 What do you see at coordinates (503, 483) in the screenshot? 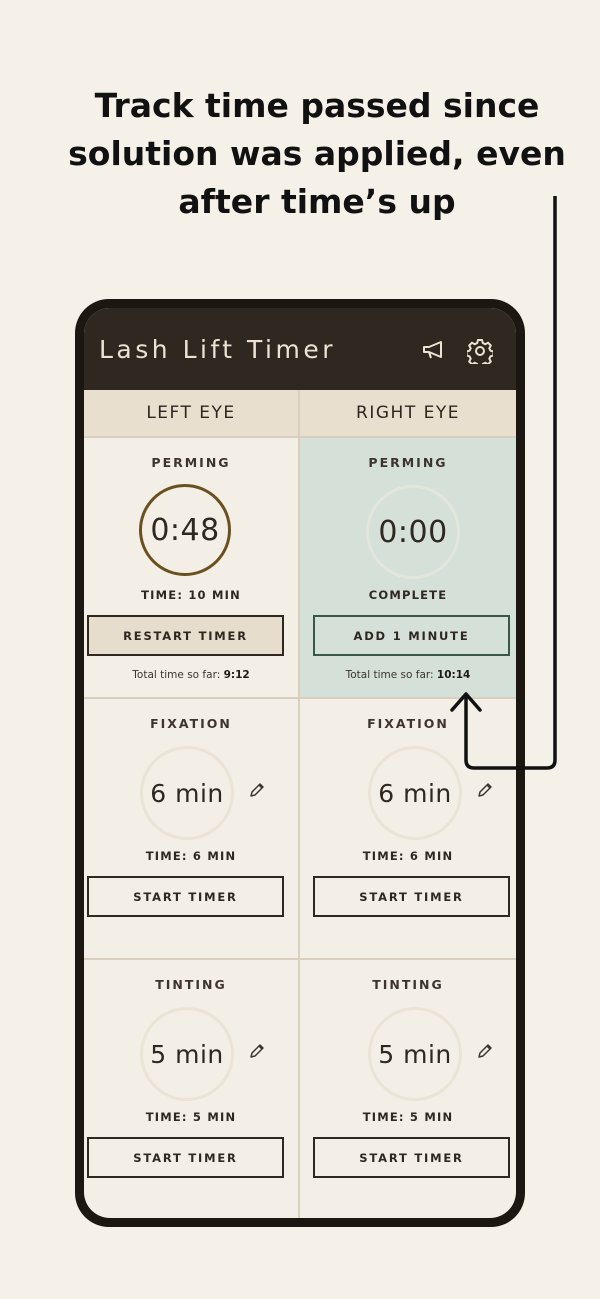
I see `annotation-arrow` at bounding box center [503, 483].